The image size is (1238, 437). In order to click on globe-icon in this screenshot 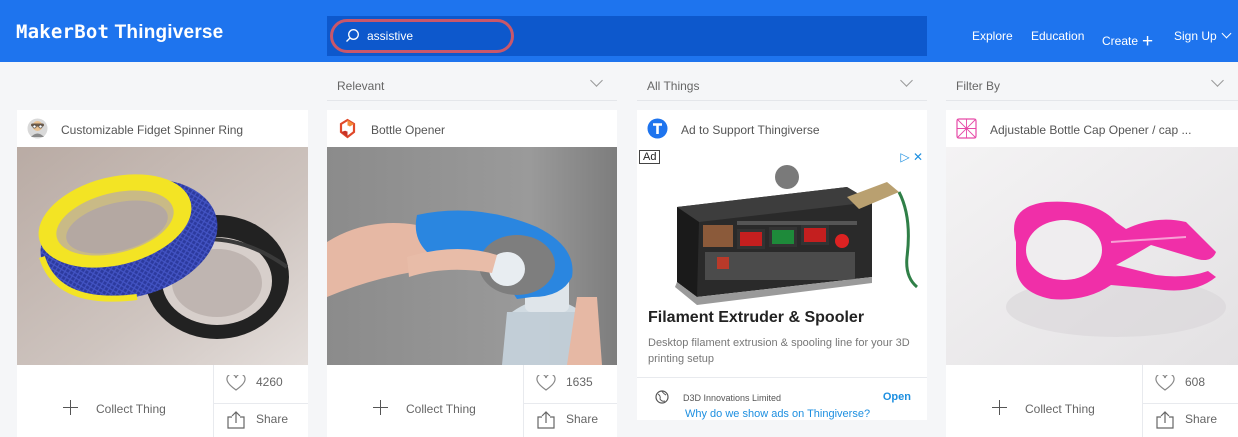, I will do `click(662, 397)`.